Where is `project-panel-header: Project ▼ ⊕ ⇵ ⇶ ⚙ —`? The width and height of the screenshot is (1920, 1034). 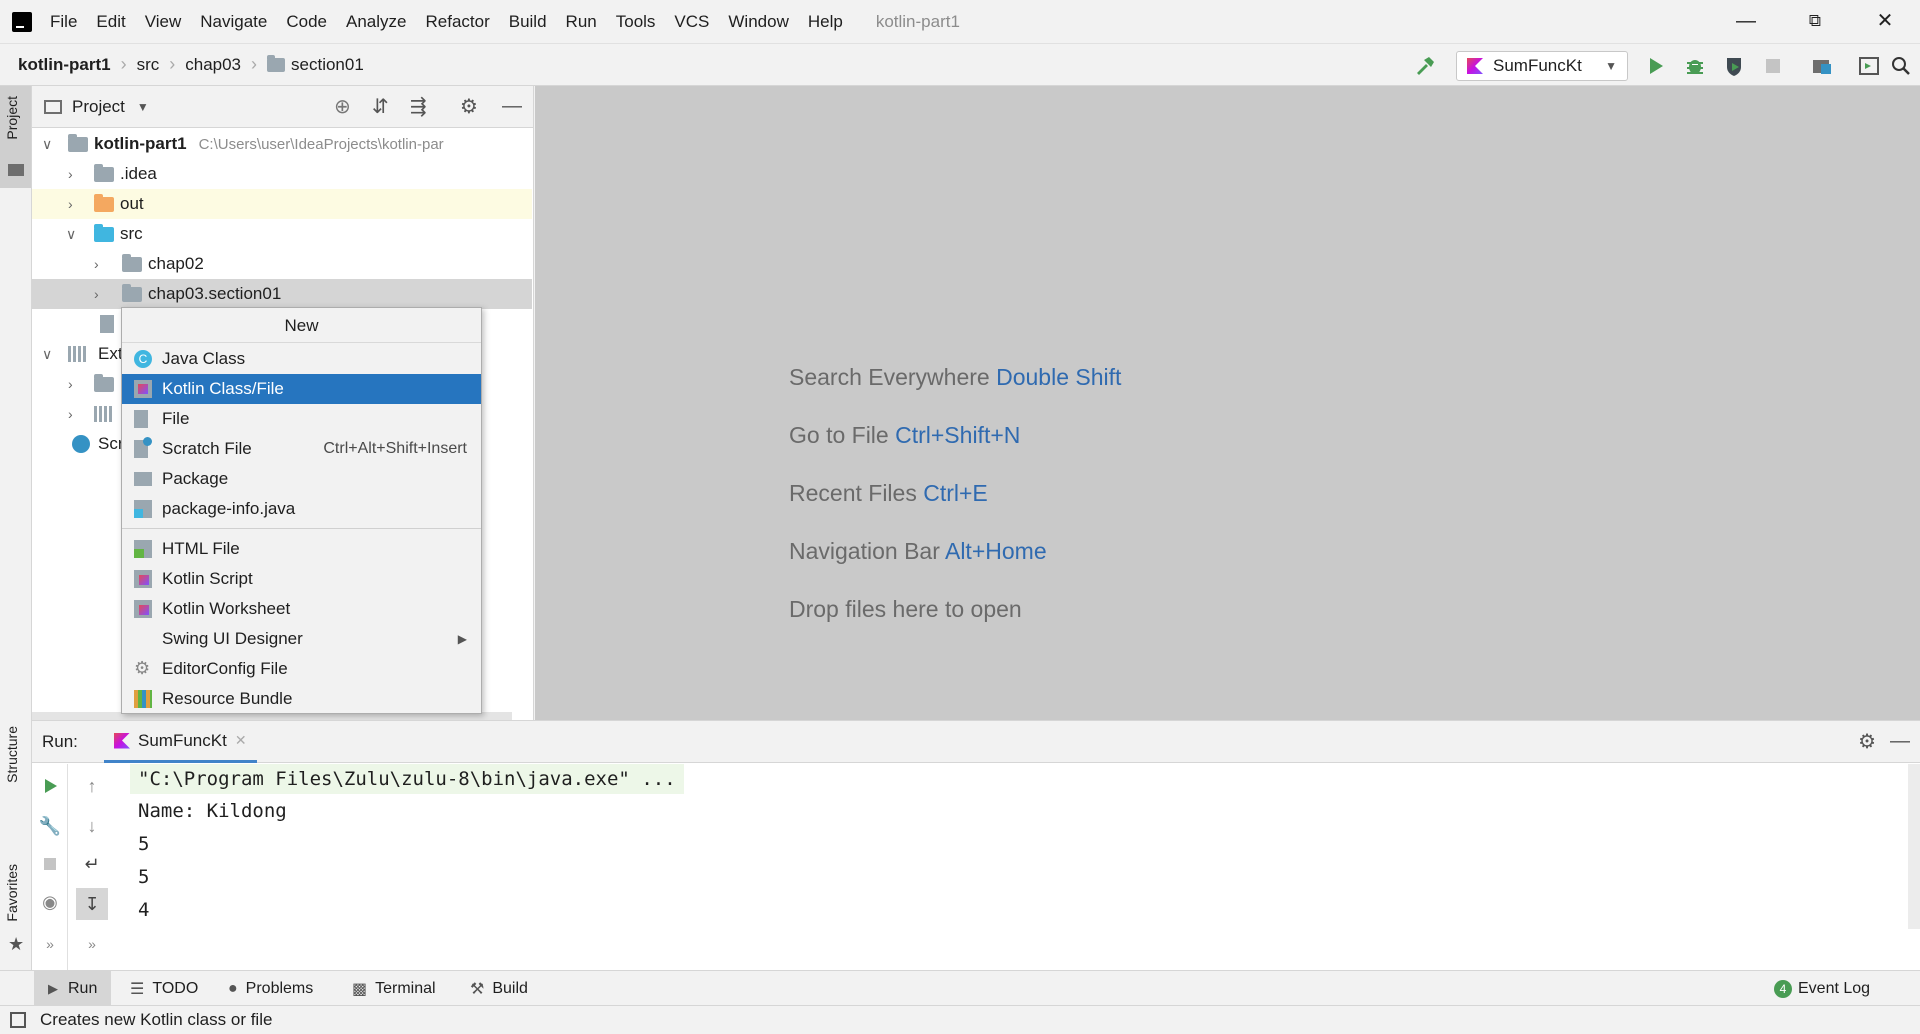 project-panel-header: Project ▼ ⊕ ⇵ ⇶ ⚙ — is located at coordinates (282, 107).